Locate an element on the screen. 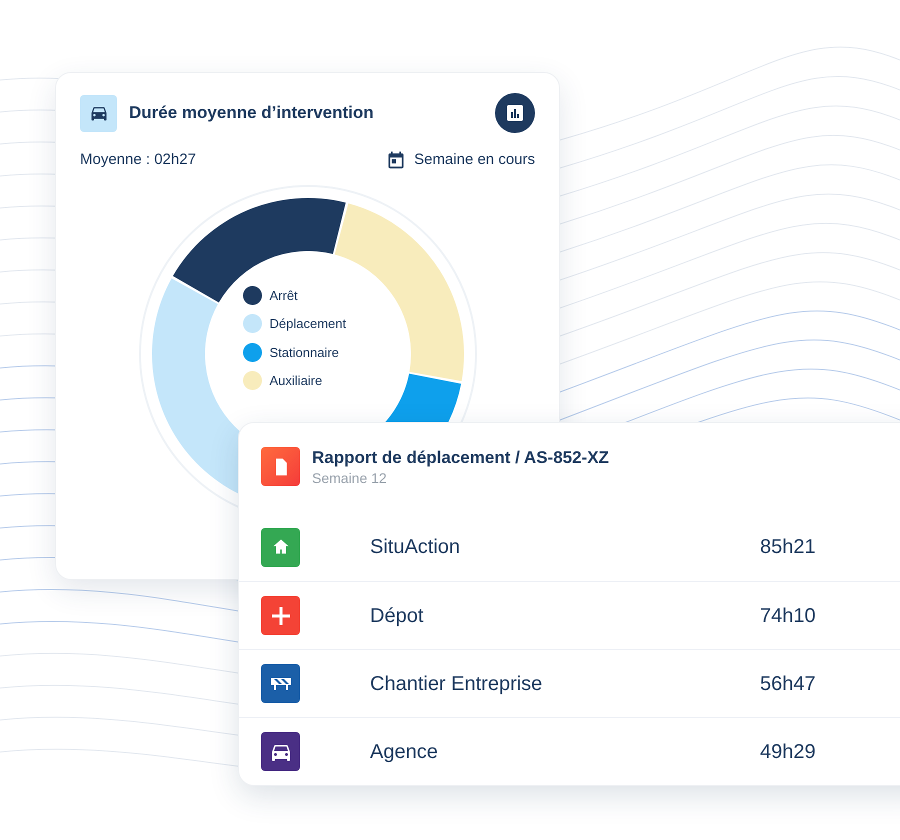 This screenshot has height=840, width=900. card-title: Durée moyenne d’intervention is located at coordinates (251, 113).